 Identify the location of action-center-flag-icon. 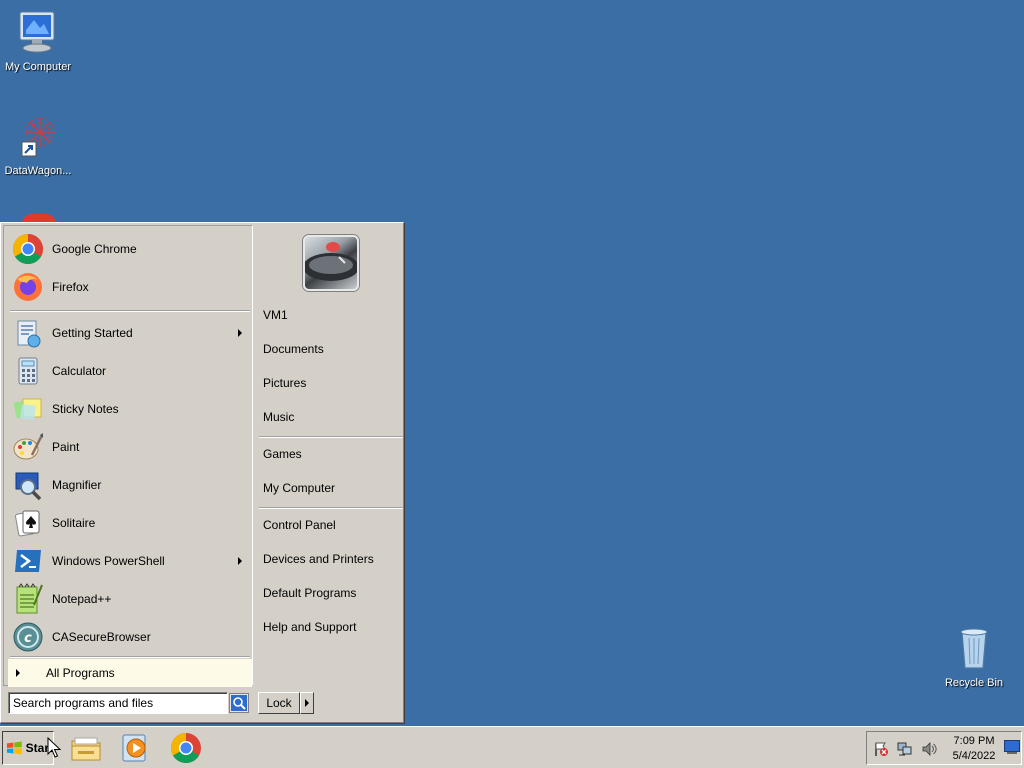
(881, 749).